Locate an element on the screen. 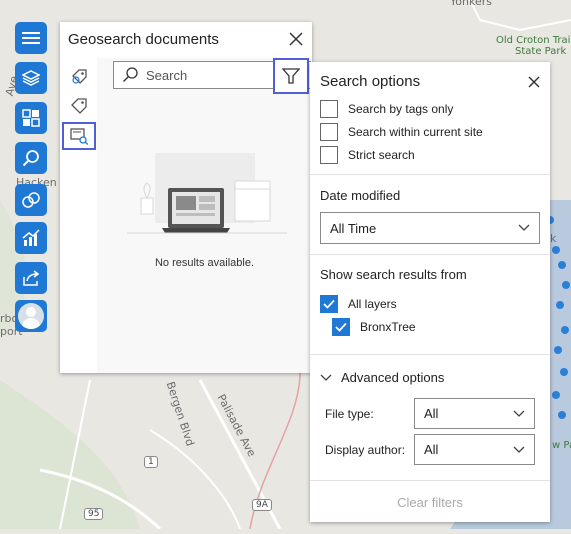 This screenshot has width=571, height=534. menu-icon is located at coordinates (31, 38).